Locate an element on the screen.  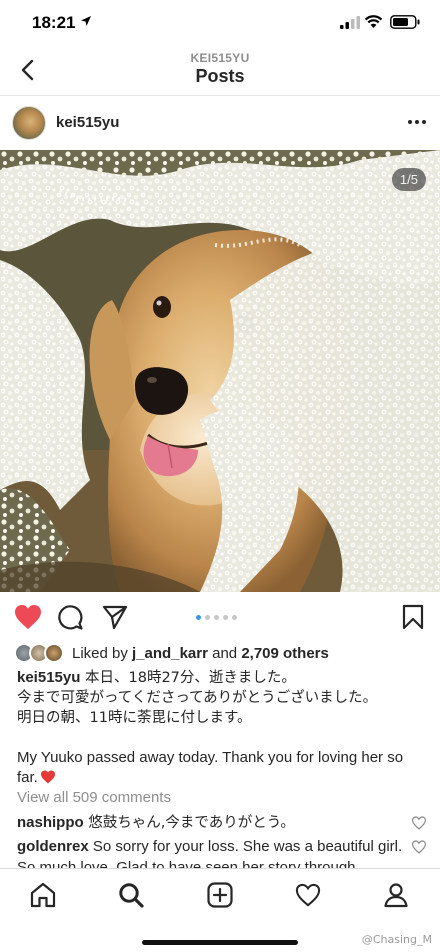
tab-activity is located at coordinates (308, 895).